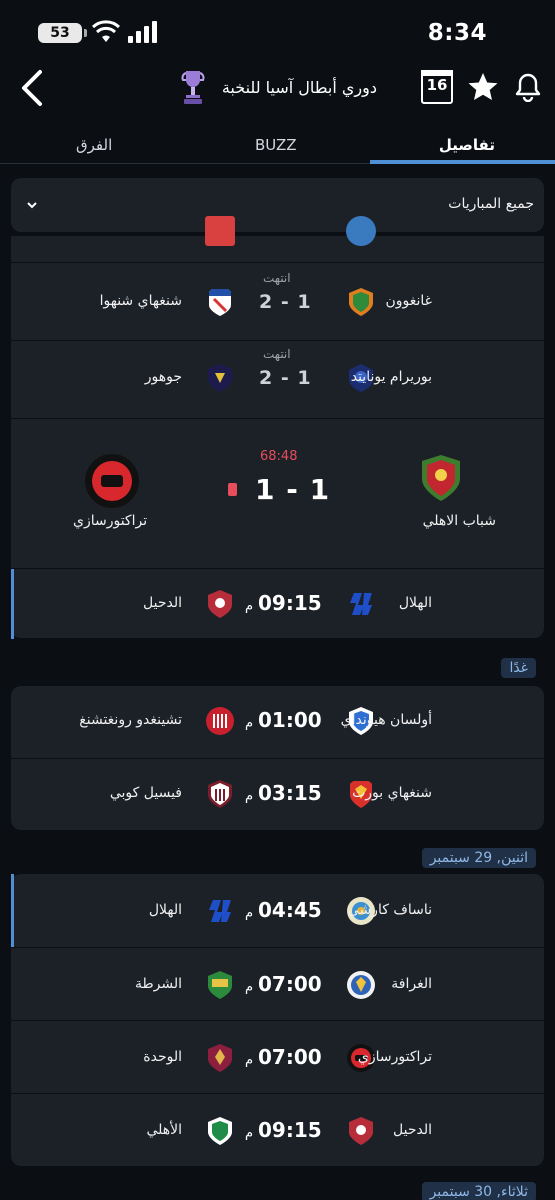  I want to click on kickoff-time: 03:15, so click(290, 793).